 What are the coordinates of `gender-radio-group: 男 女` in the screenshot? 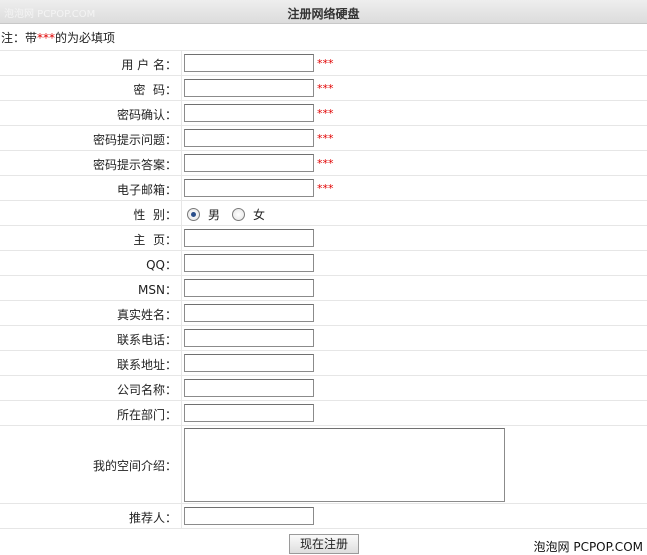 It's located at (232, 214).